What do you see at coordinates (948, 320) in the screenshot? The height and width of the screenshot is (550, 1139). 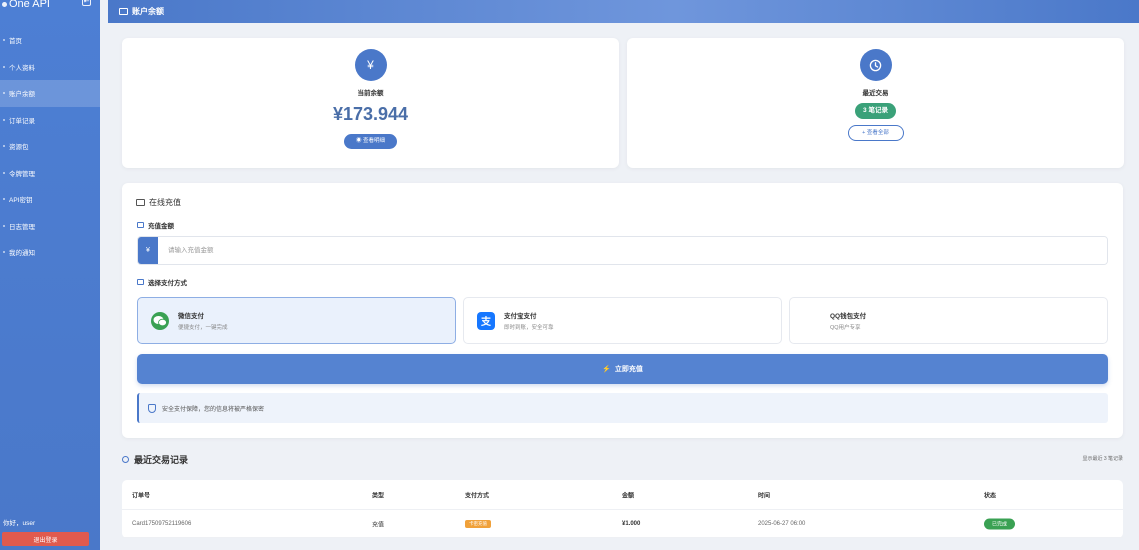 I see `pay-option-qq: QQ钱包支付 QQ用户专享` at bounding box center [948, 320].